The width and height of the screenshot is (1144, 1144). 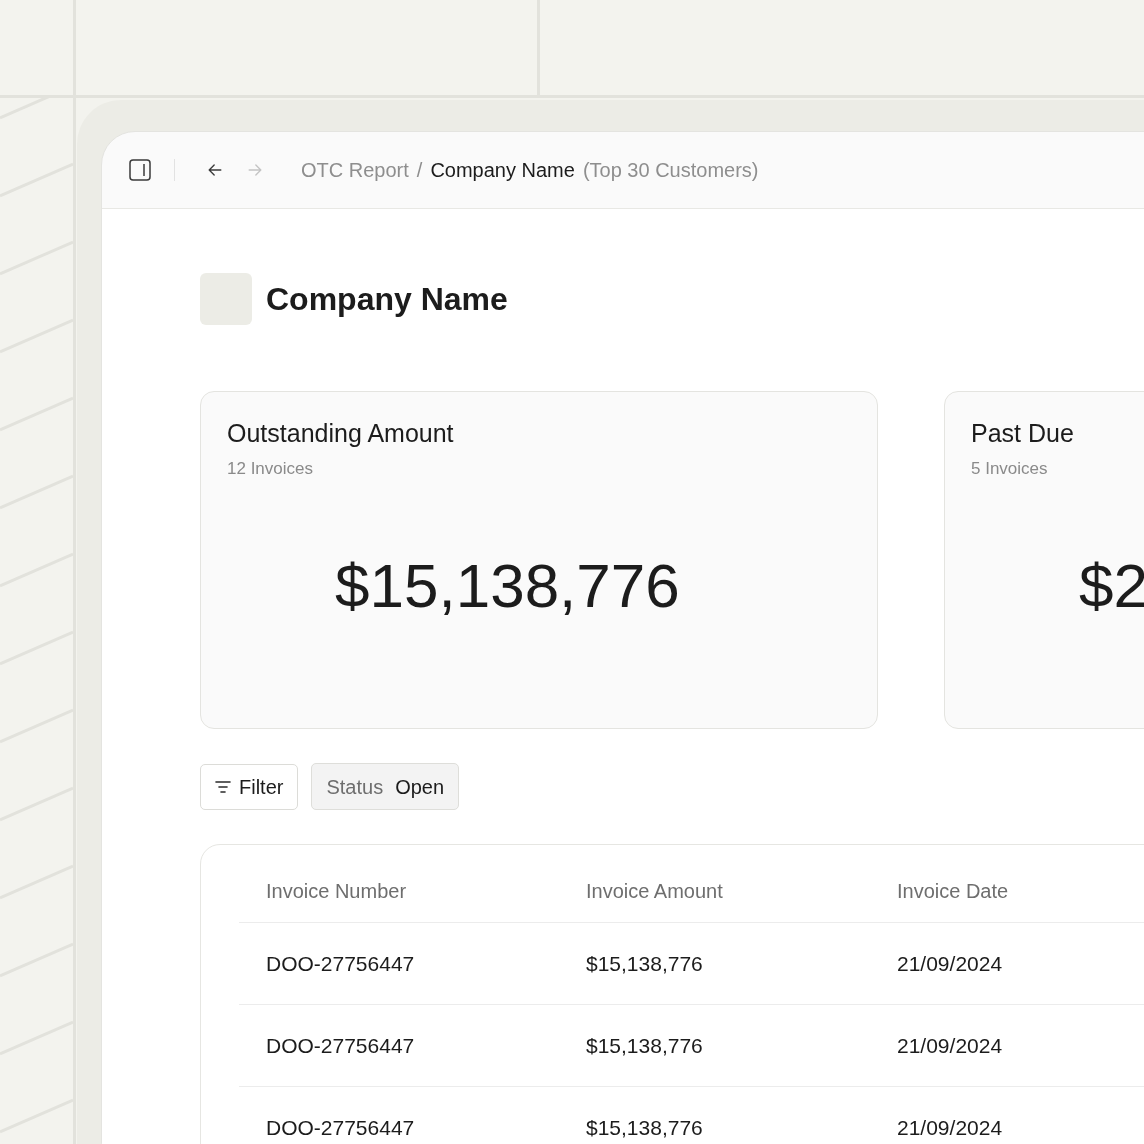 What do you see at coordinates (341, 433) in the screenshot?
I see `card-title: Outstanding Amount` at bounding box center [341, 433].